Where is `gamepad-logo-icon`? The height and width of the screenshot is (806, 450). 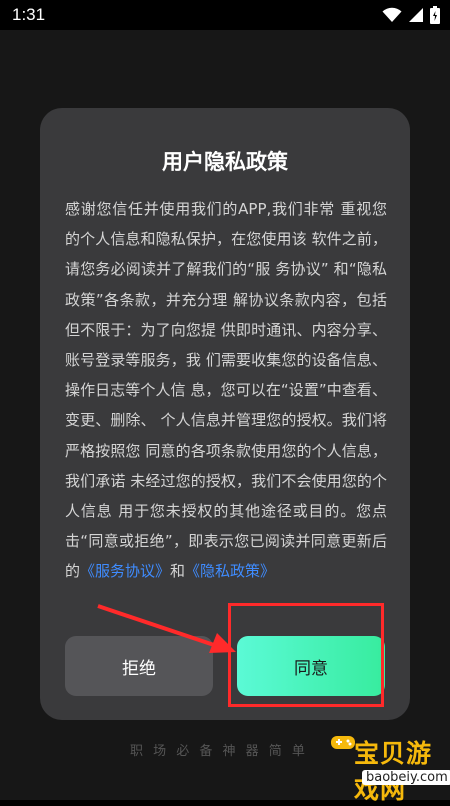
gamepad-logo-icon is located at coordinates (343, 742).